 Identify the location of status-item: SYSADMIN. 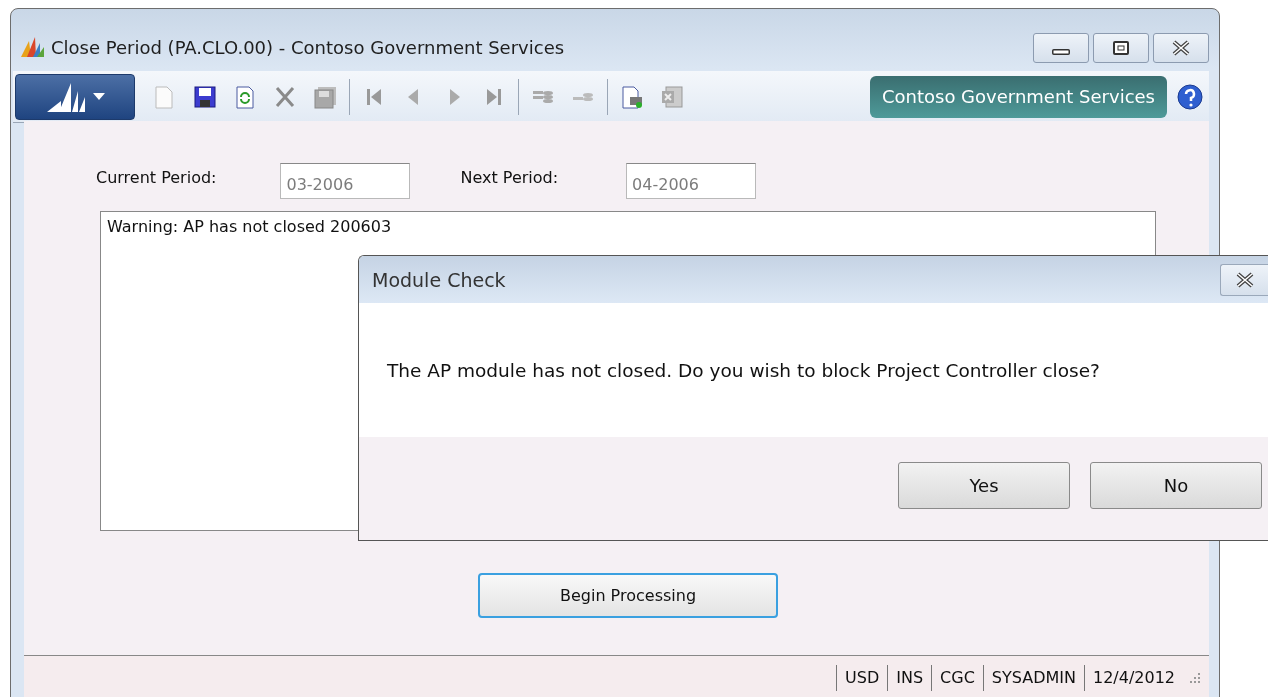
(1033, 678).